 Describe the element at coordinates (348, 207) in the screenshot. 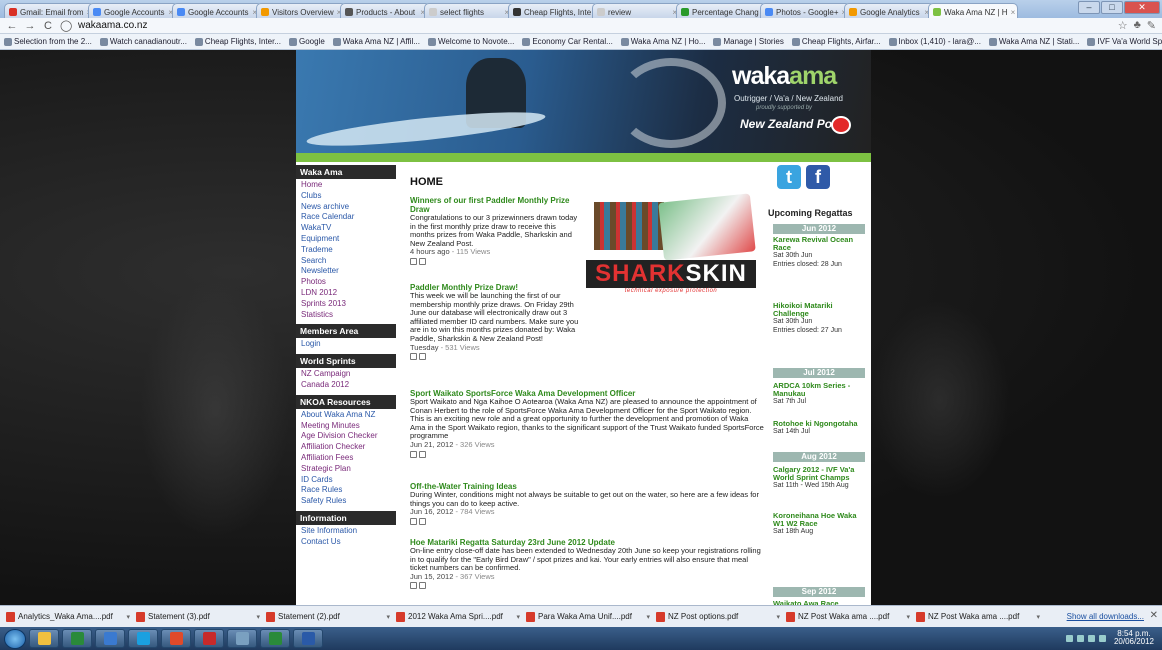

I see `sidebar-item: News archive` at that location.